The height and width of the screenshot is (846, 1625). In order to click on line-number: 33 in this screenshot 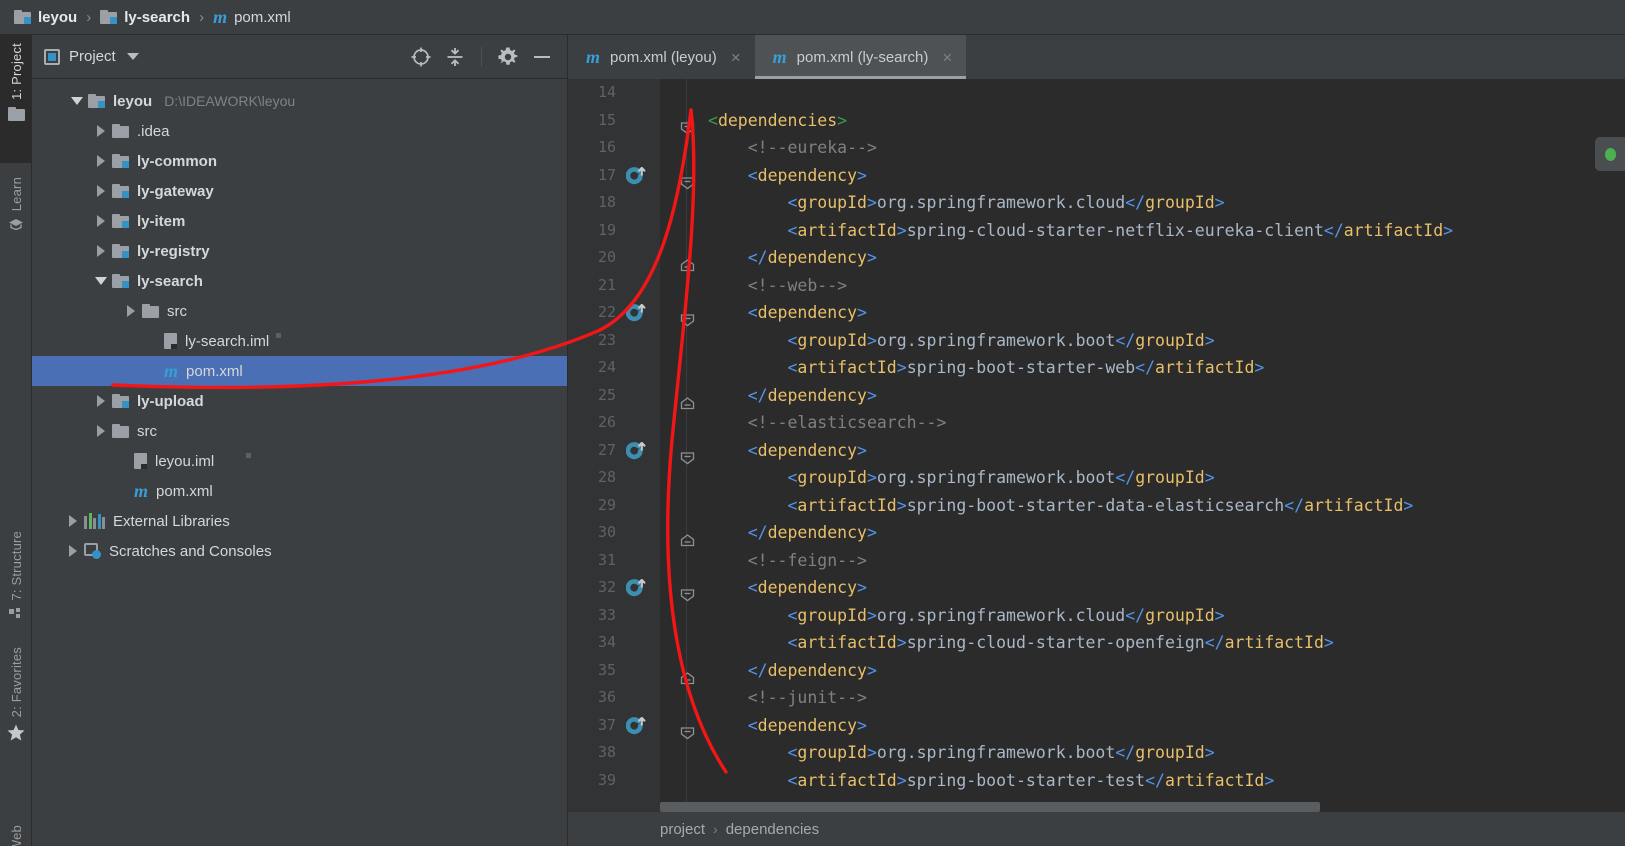, I will do `click(606, 614)`.